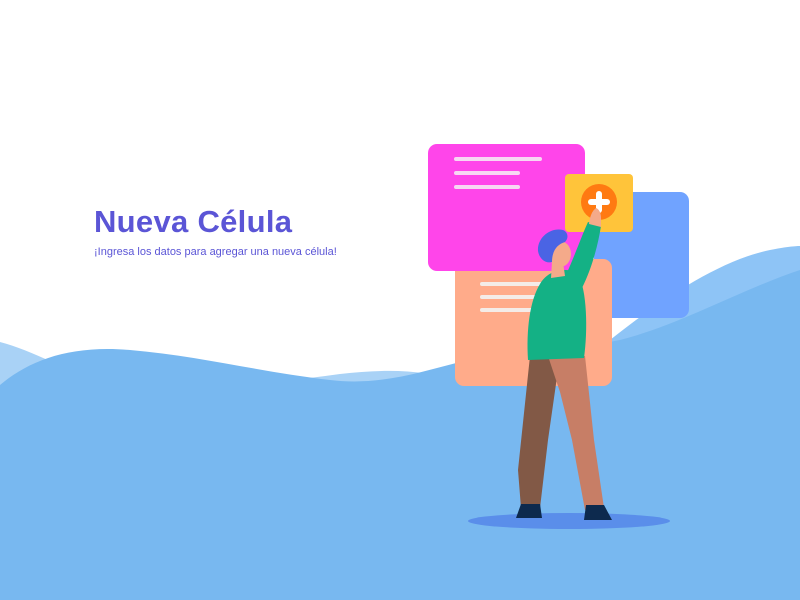 The image size is (800, 600). Describe the element at coordinates (529, 511) in the screenshot. I see `person-shoe-back` at that location.